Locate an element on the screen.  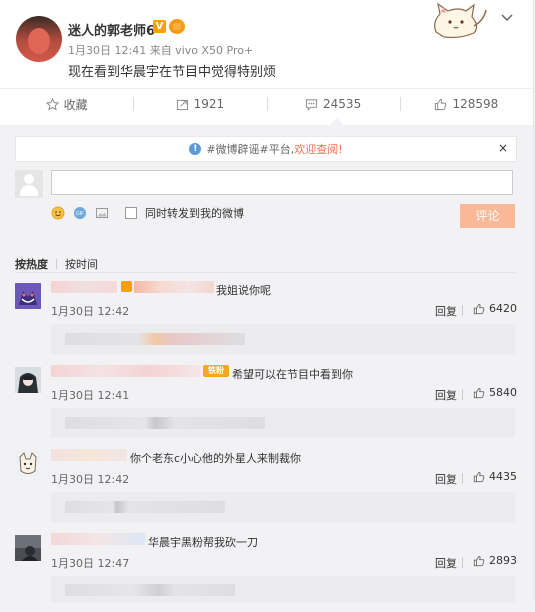
composer-tools: GIF 同时转发到我的微博 is located at coordinates (147, 213).